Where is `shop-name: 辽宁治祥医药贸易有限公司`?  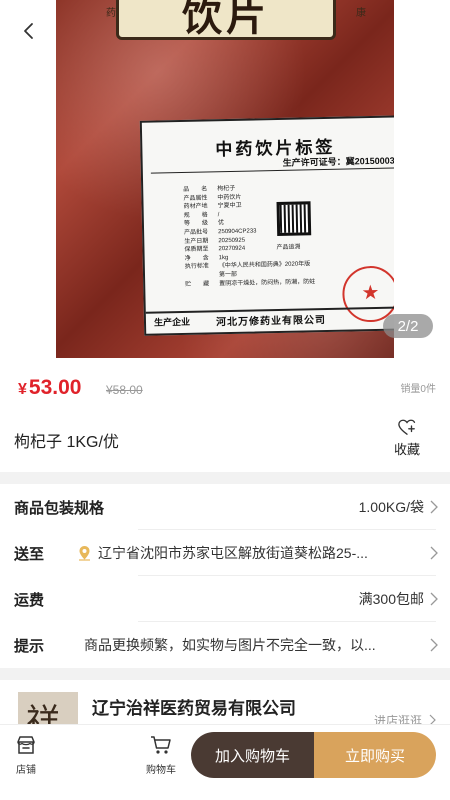 shop-name: 辽宁治祥医药贸易有限公司 is located at coordinates (194, 708).